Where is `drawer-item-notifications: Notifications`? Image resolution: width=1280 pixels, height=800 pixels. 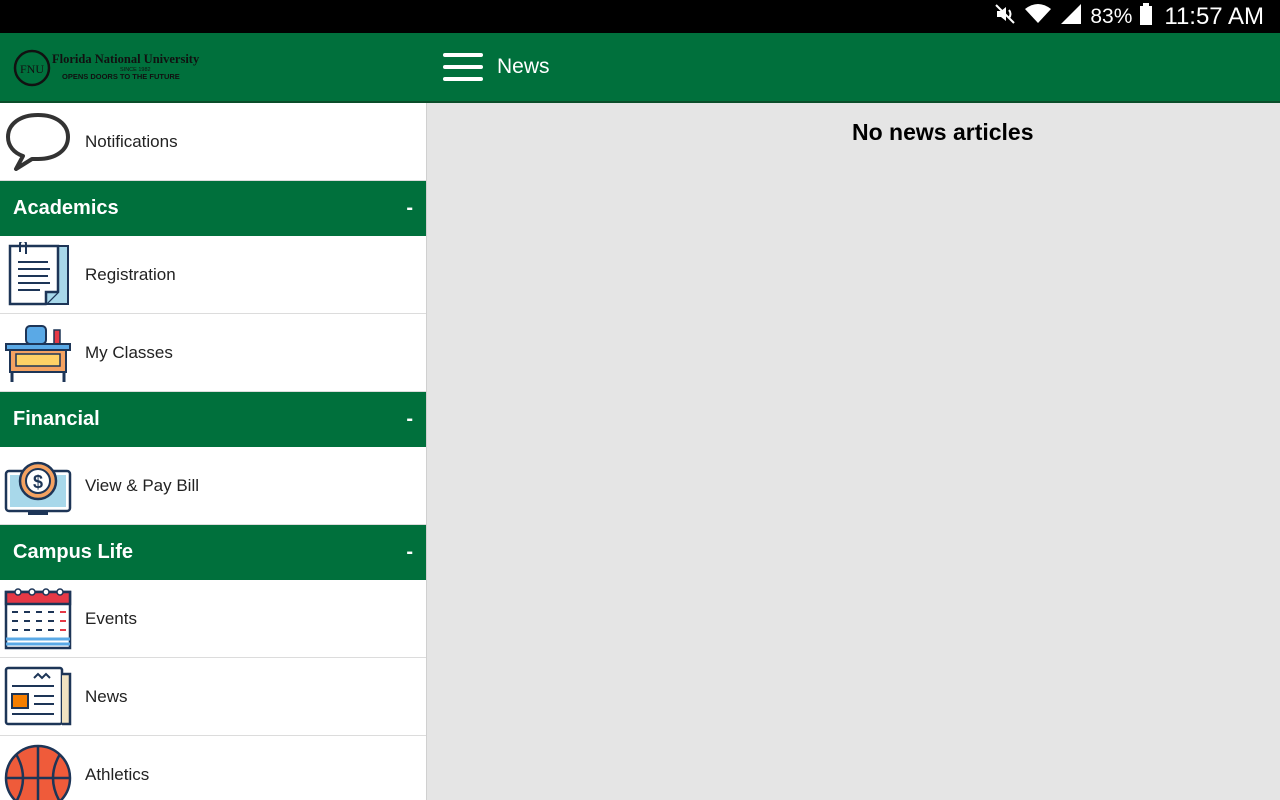
drawer-item-notifications: Notifications is located at coordinates (213, 142).